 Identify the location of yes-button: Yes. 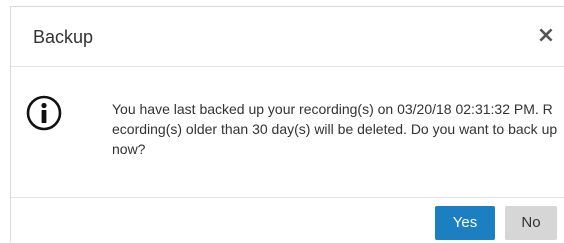
(465, 223).